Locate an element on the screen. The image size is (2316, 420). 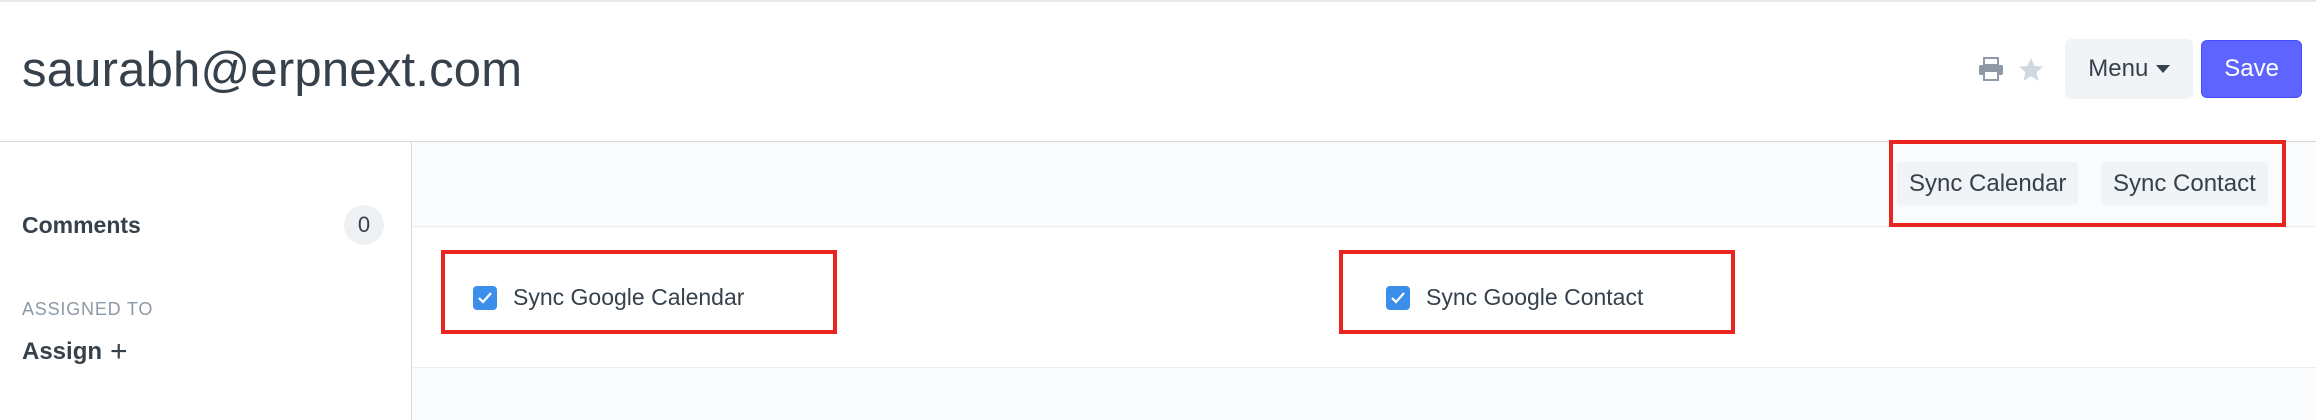
comments-count-badge: 0 is located at coordinates (364, 225).